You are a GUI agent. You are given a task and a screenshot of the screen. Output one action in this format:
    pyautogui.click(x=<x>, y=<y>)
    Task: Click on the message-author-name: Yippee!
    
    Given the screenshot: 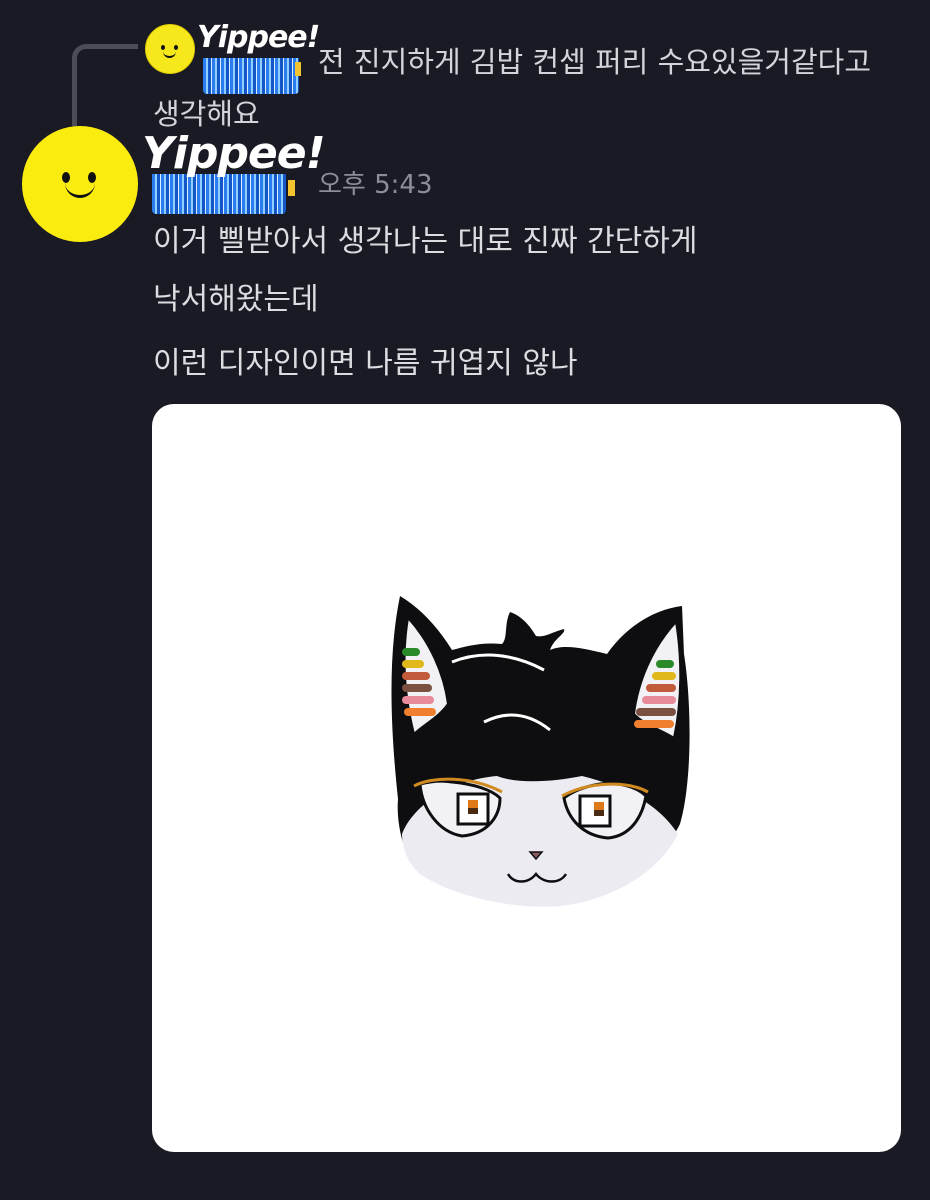 What is the action you would take?
    pyautogui.click(x=234, y=153)
    